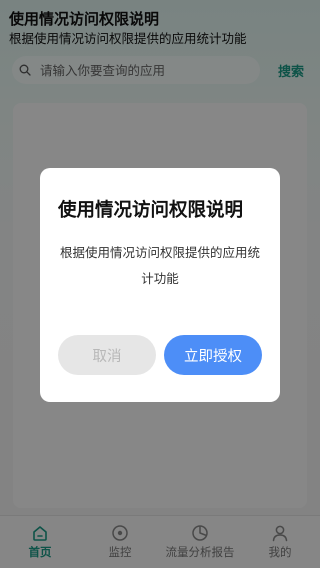  Describe the element at coordinates (160, 355) in the screenshot. I see `dialog-actions: 取消 立即授权` at that location.